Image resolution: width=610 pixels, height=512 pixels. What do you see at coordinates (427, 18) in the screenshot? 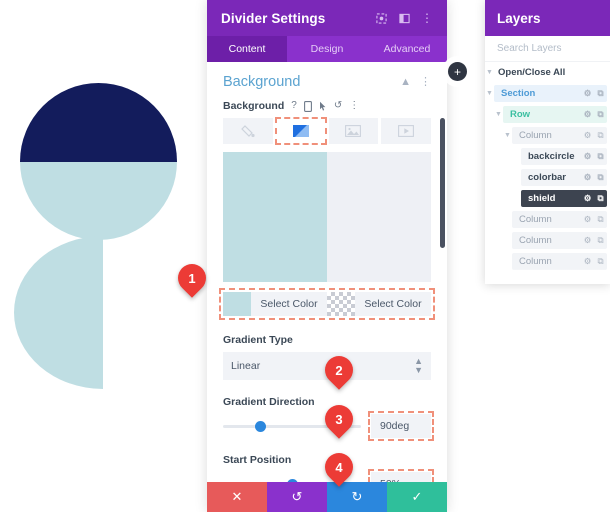
I see `kebab-menu-icon: ⋮` at bounding box center [427, 18].